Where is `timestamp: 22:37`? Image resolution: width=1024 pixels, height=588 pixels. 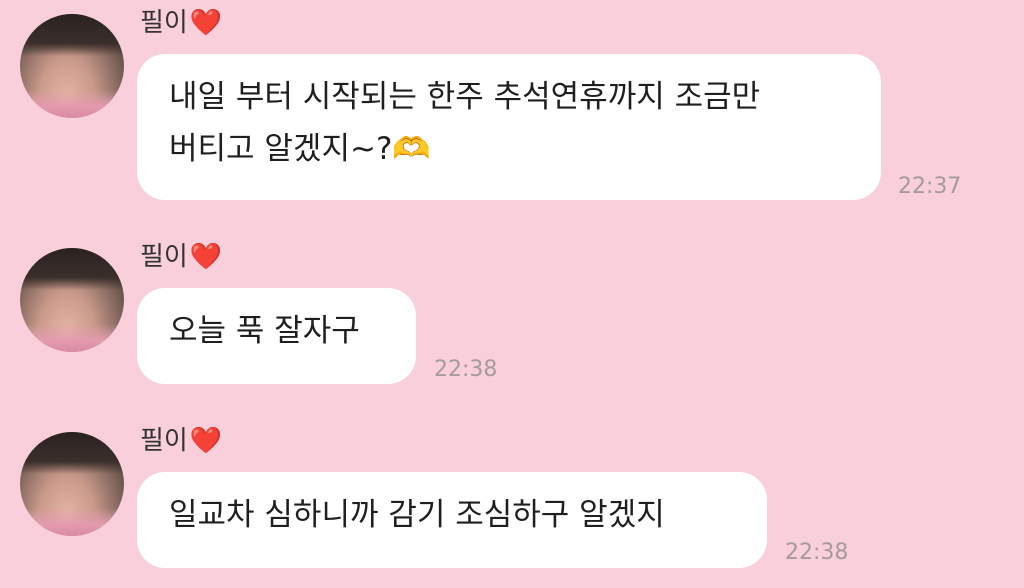 timestamp: 22:37 is located at coordinates (930, 186).